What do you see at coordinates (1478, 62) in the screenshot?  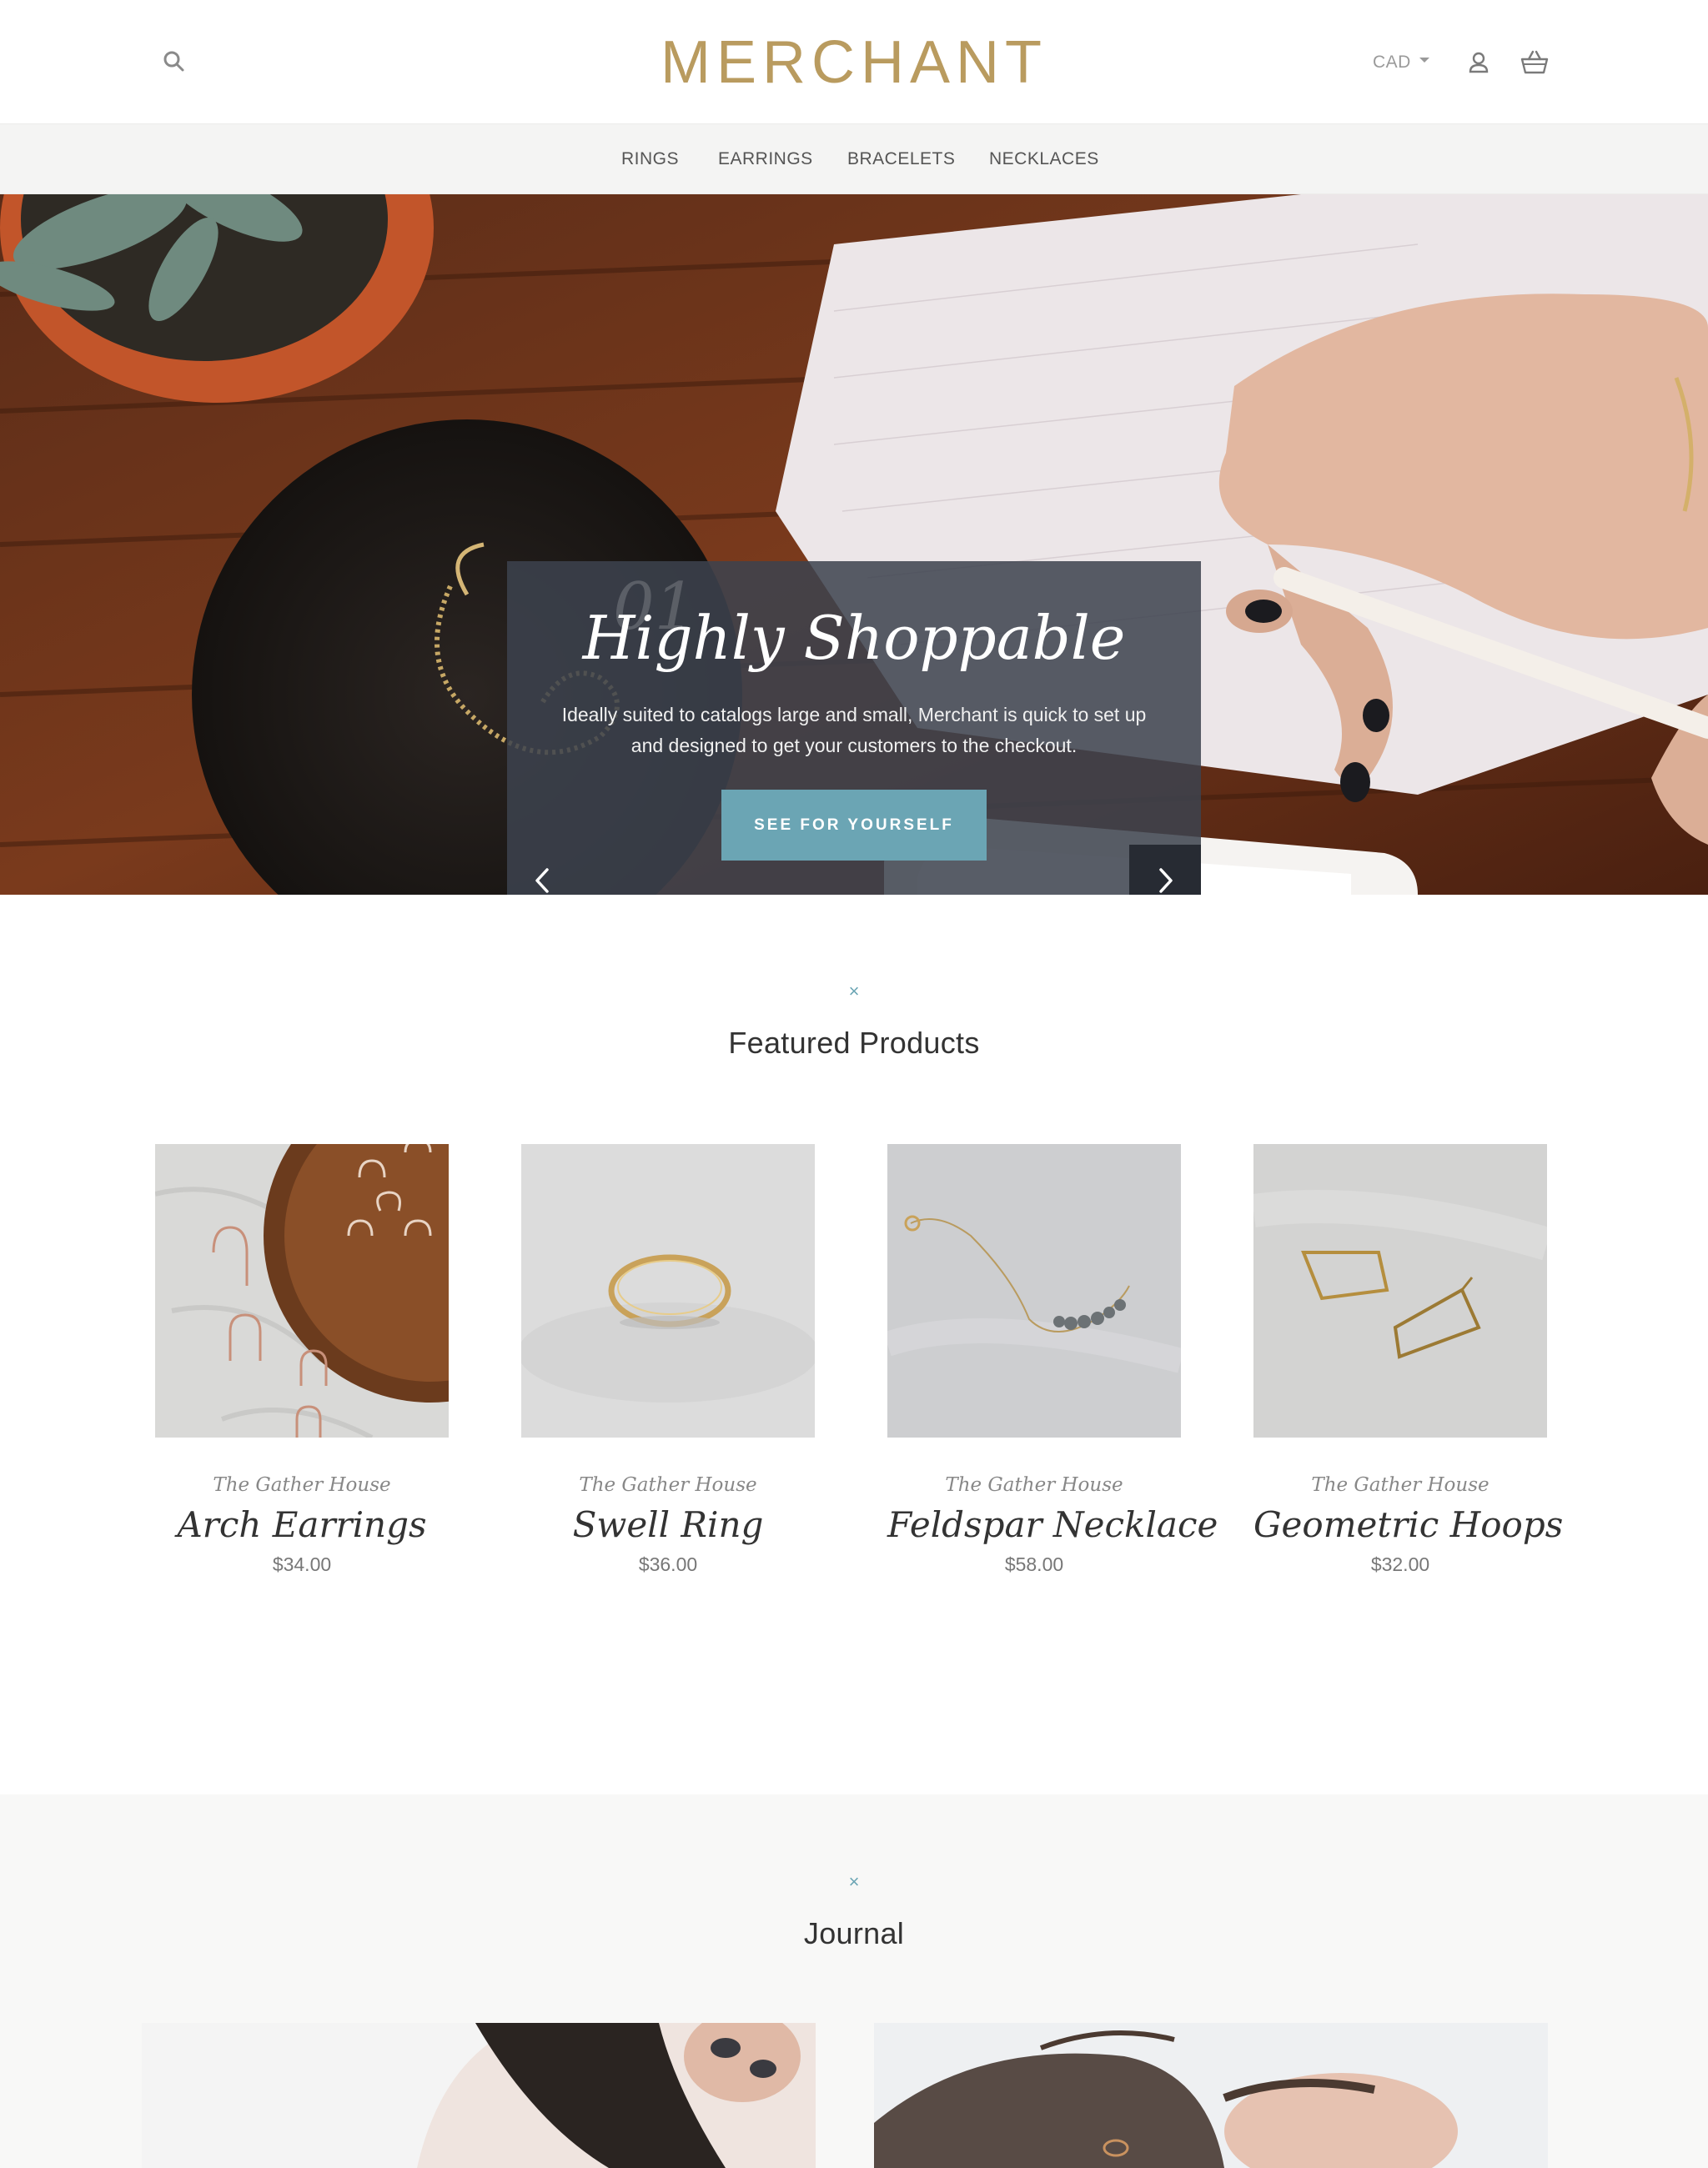 I see `account-icon` at bounding box center [1478, 62].